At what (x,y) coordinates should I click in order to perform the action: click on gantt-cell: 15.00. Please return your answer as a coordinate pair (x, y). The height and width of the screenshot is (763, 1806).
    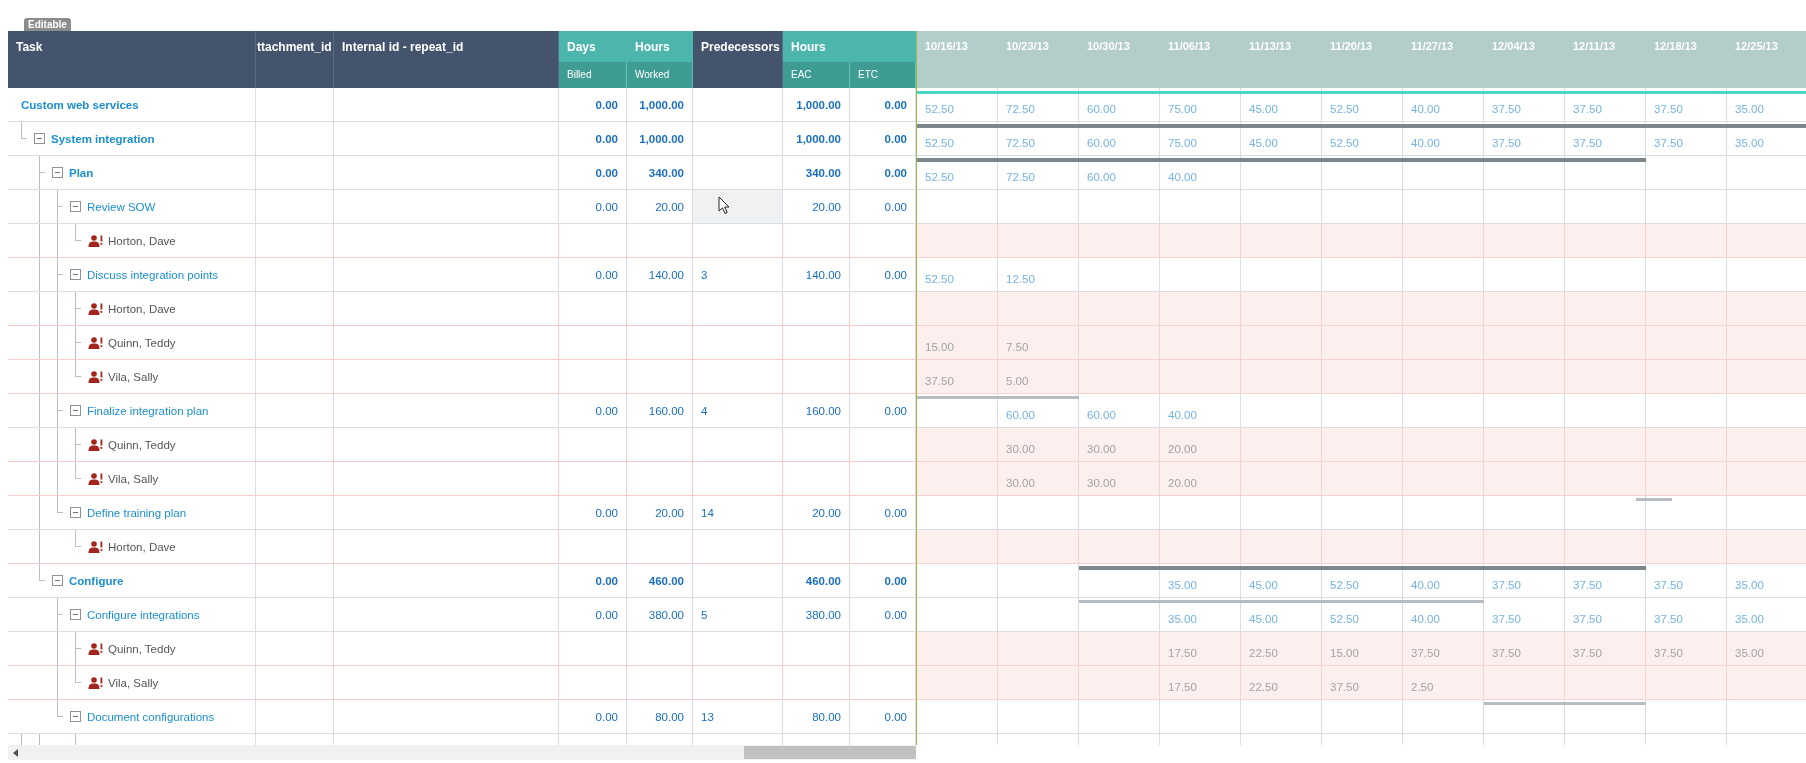
    Looking at the image, I should click on (1362, 649).